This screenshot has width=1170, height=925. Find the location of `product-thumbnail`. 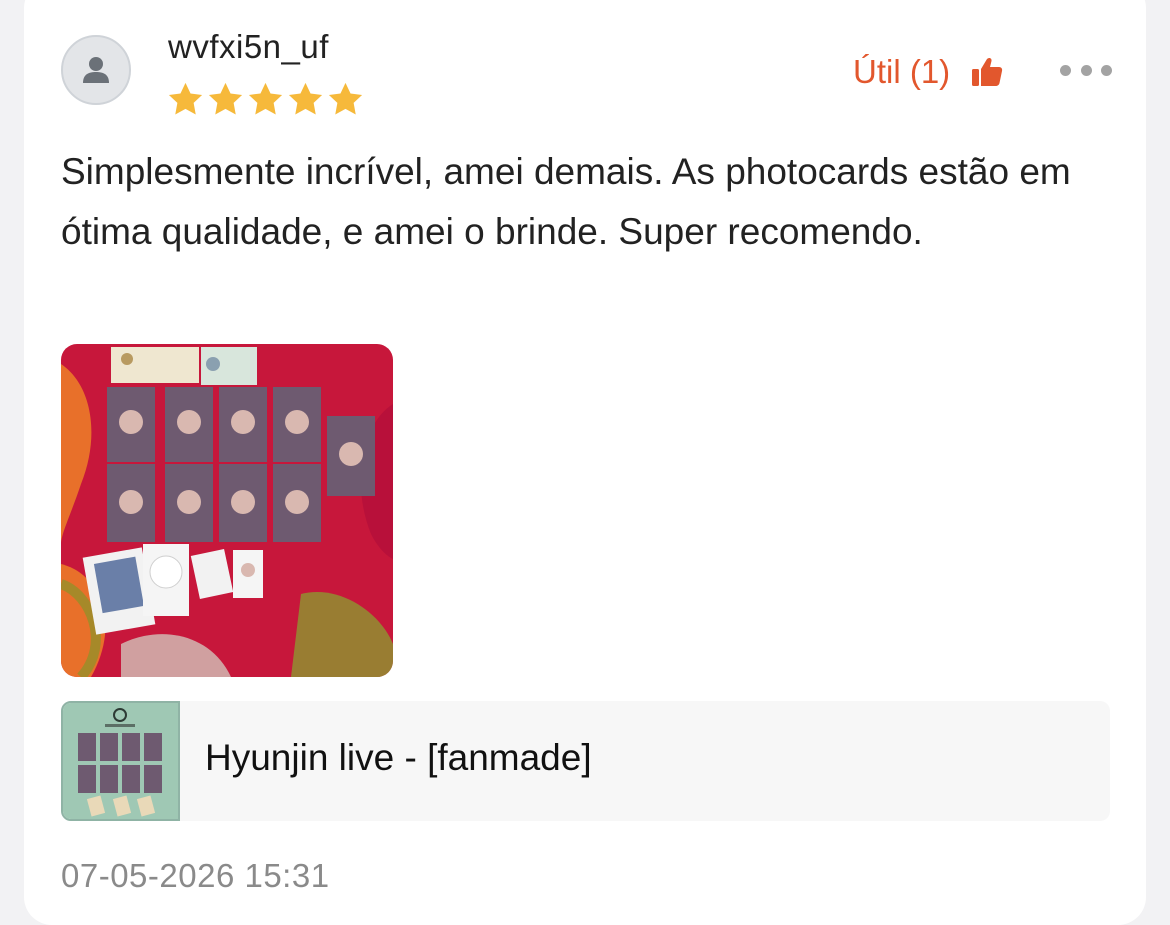

product-thumbnail is located at coordinates (120, 761).